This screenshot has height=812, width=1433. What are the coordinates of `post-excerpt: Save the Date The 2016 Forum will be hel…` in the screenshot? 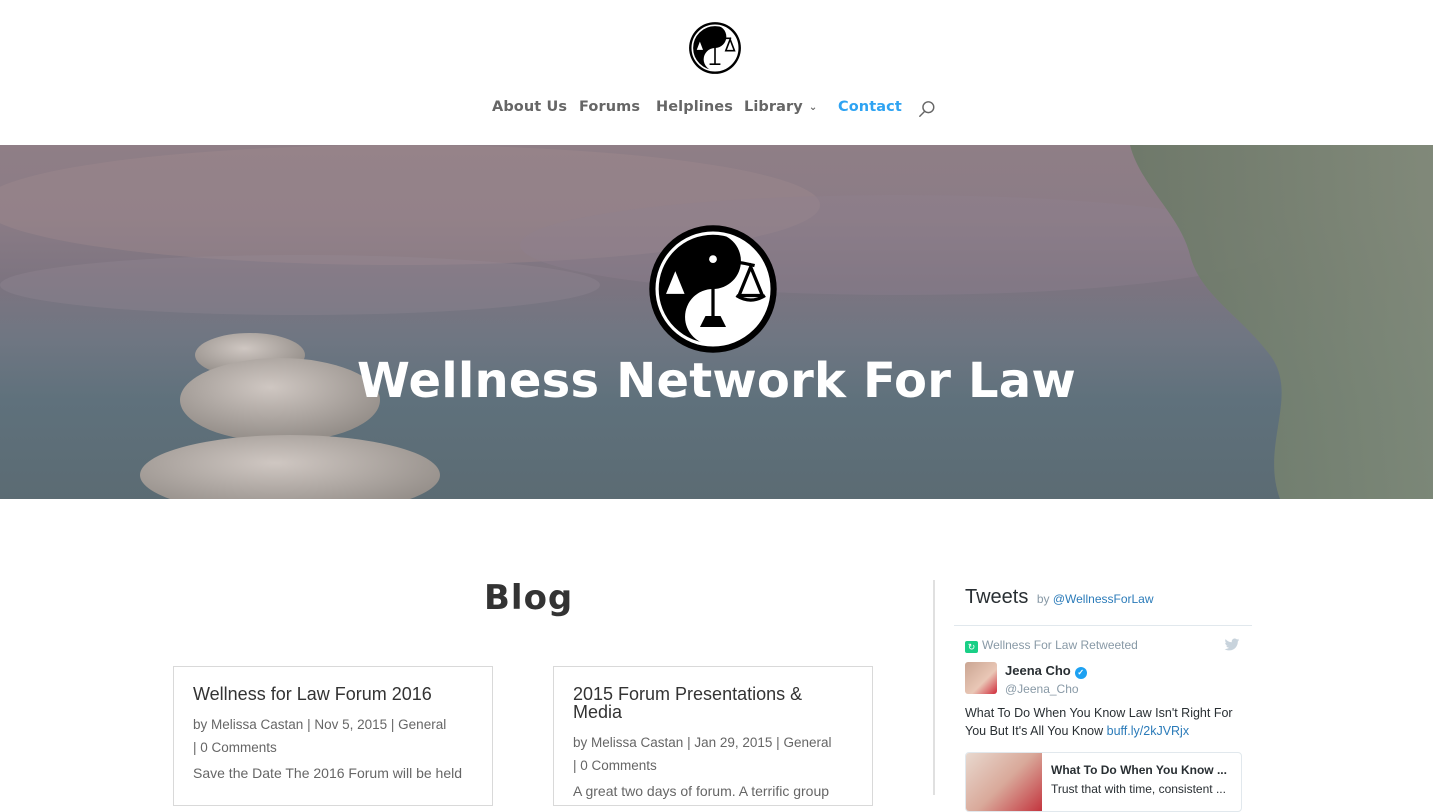 It's located at (328, 773).